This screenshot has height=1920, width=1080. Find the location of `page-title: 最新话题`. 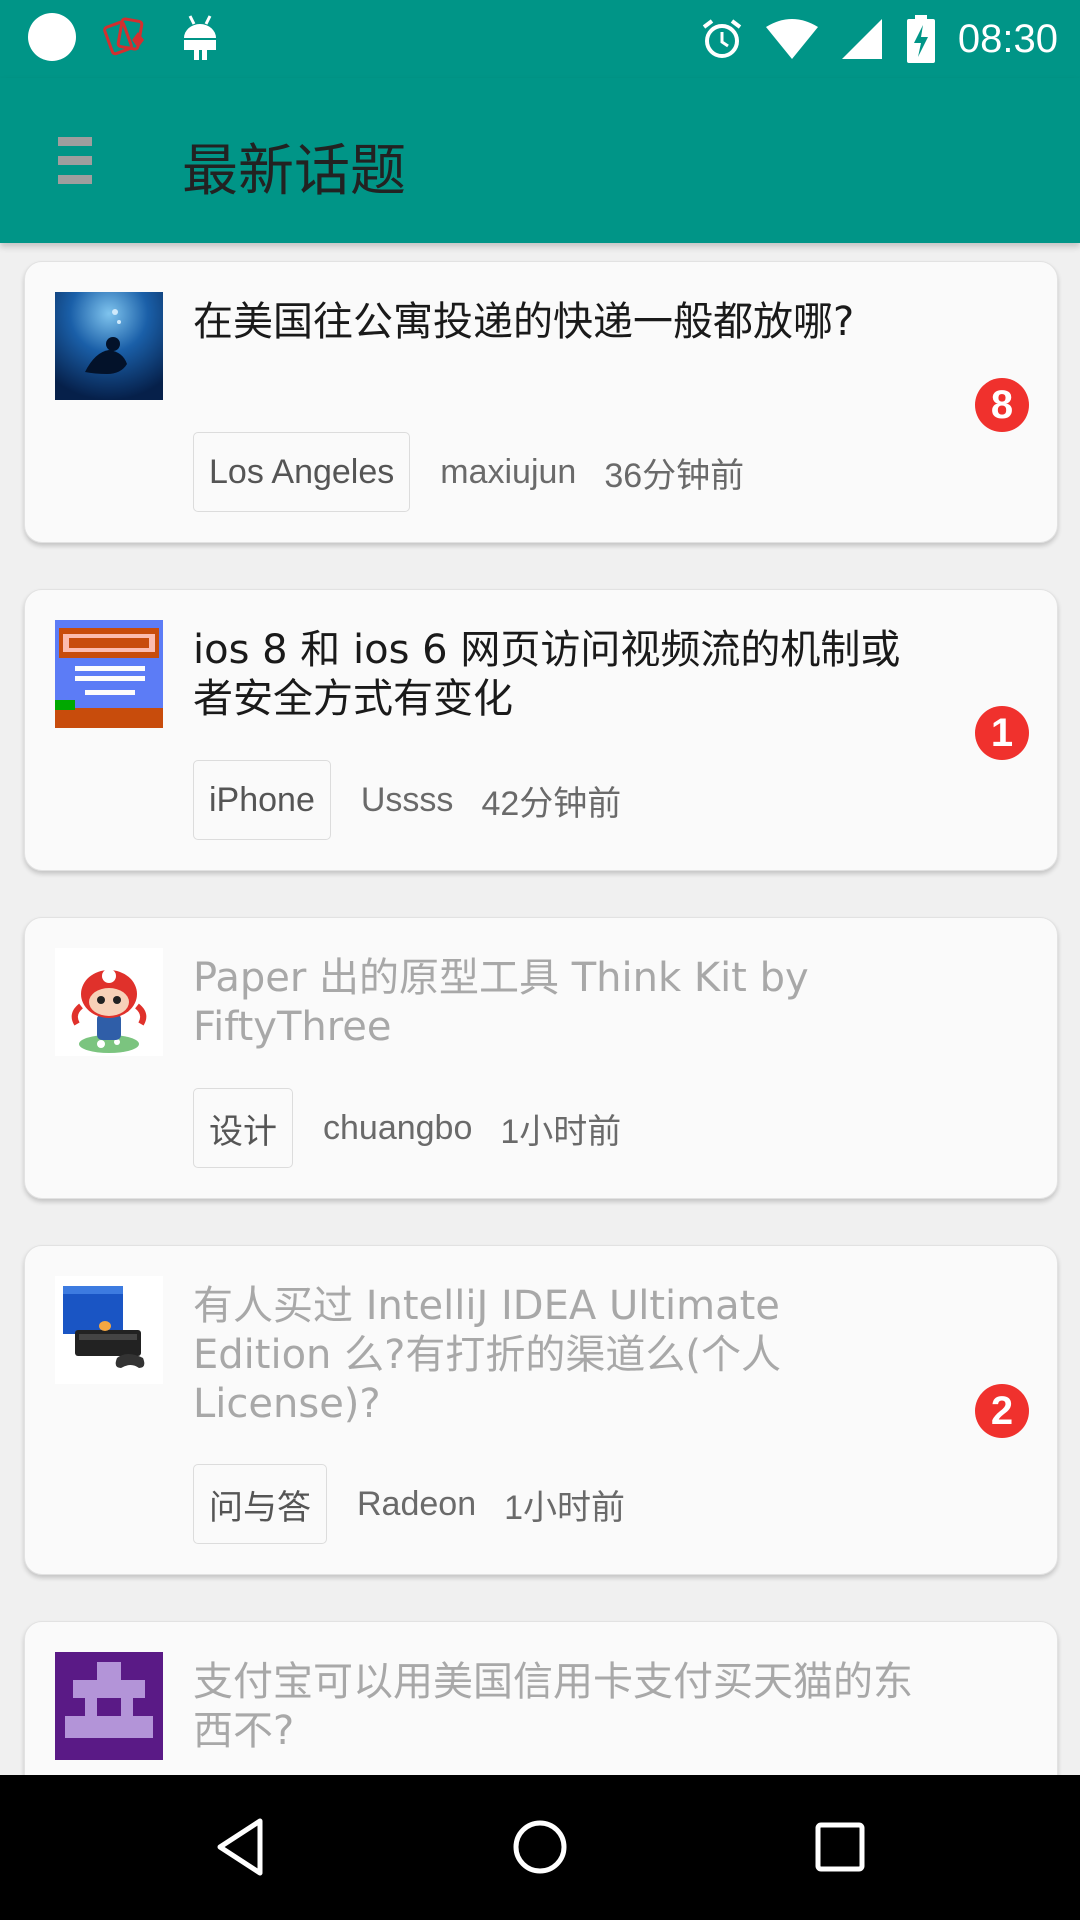

page-title: 最新话题 is located at coordinates (294, 171).